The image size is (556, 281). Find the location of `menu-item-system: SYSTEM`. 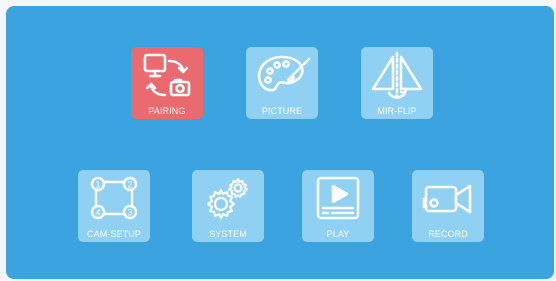

menu-item-system: SYSTEM is located at coordinates (228, 206).